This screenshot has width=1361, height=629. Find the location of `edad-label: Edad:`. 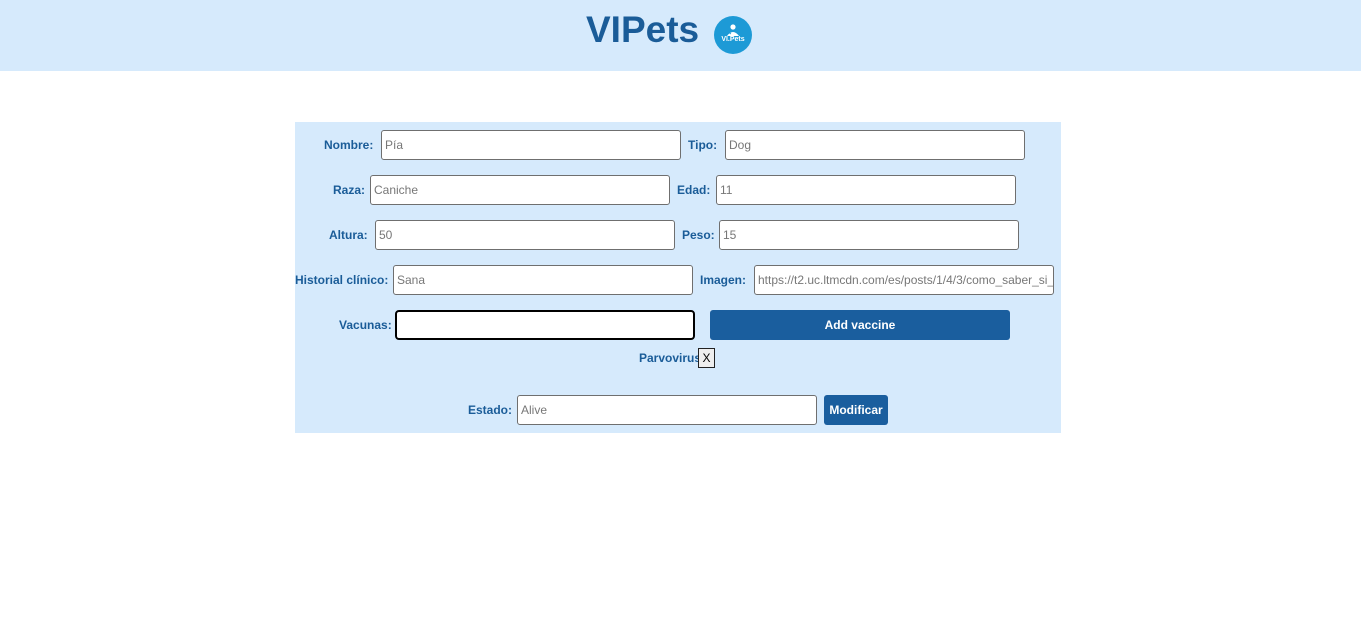

edad-label: Edad: is located at coordinates (694, 190).